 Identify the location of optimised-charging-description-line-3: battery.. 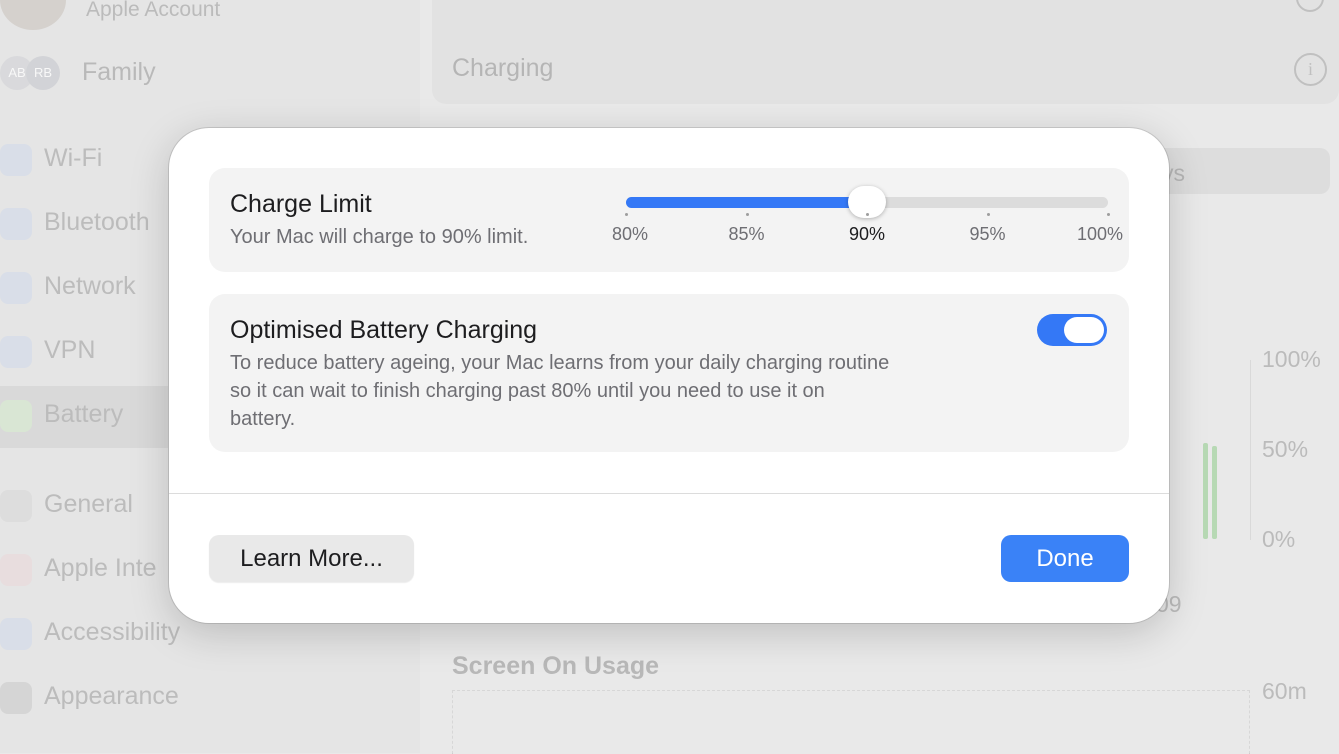
(263, 419).